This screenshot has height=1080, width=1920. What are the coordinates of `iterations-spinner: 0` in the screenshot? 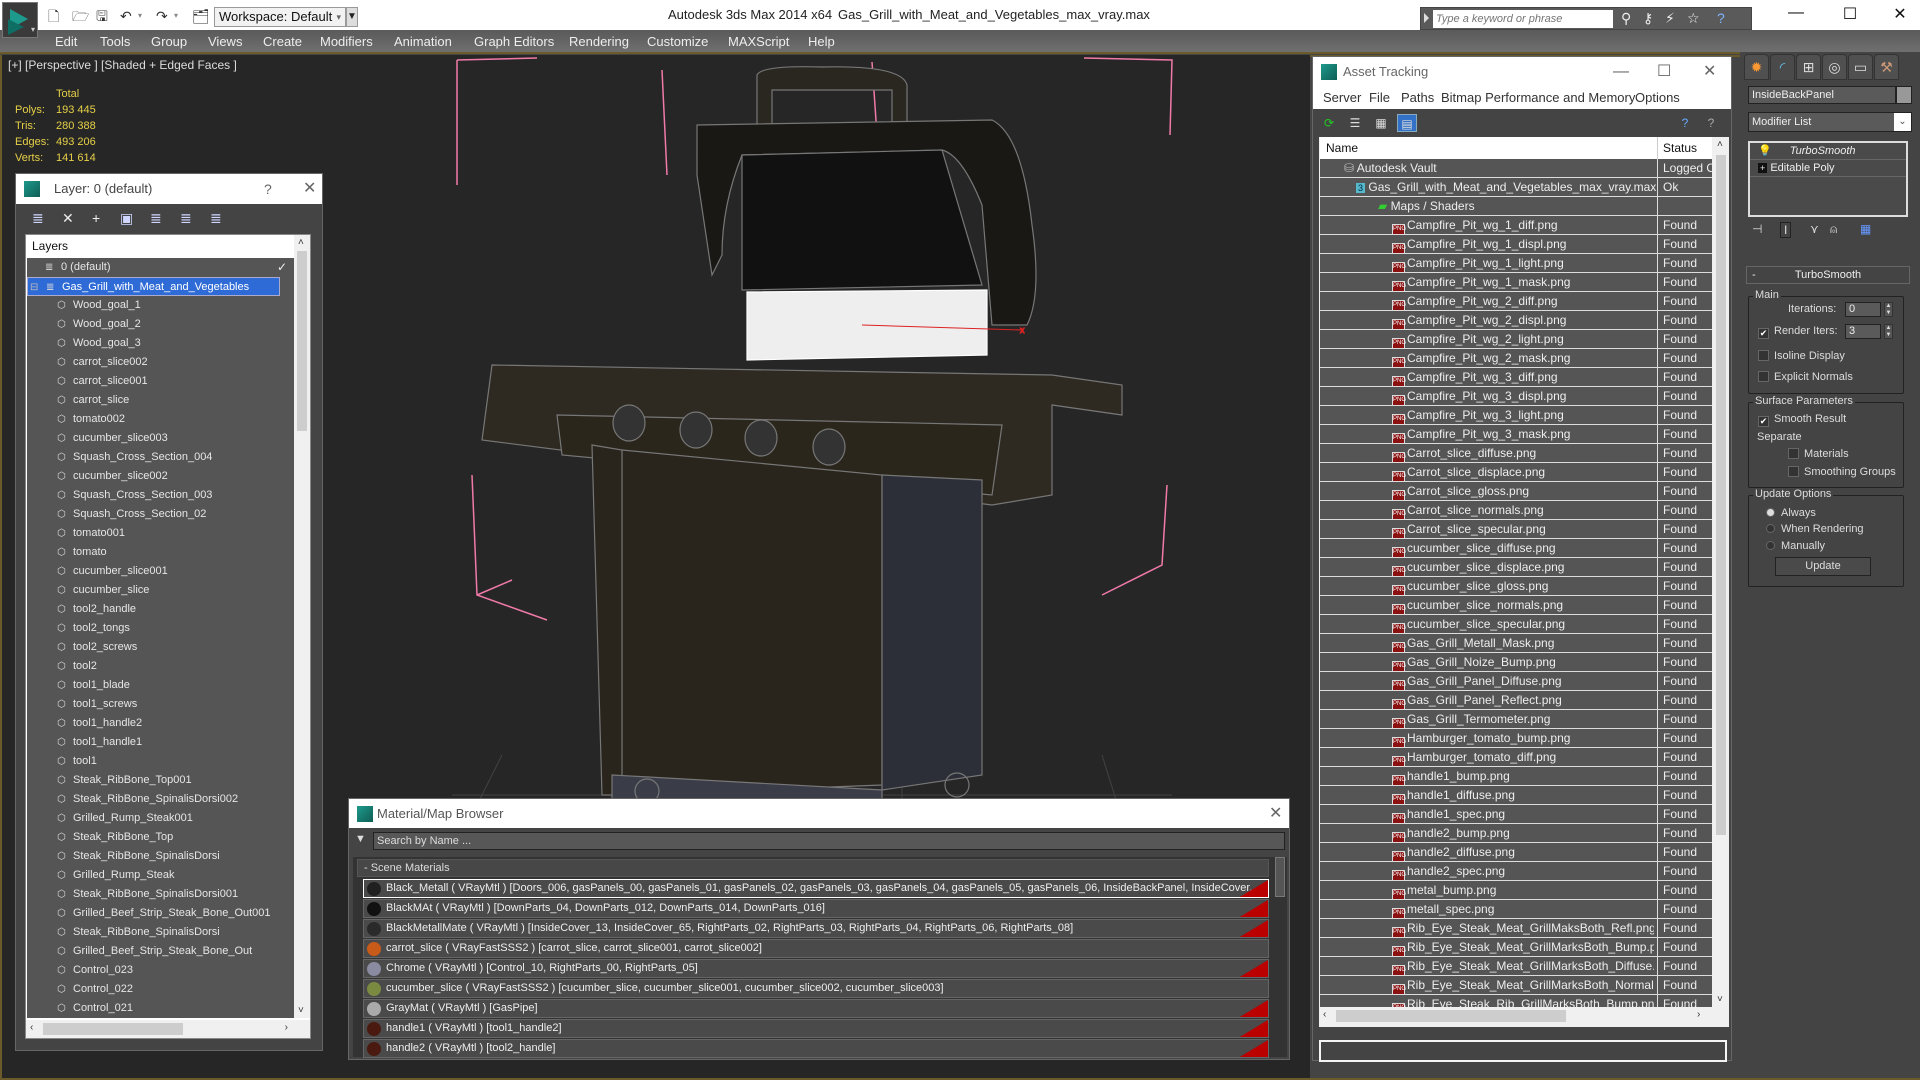 It's located at (1863, 309).